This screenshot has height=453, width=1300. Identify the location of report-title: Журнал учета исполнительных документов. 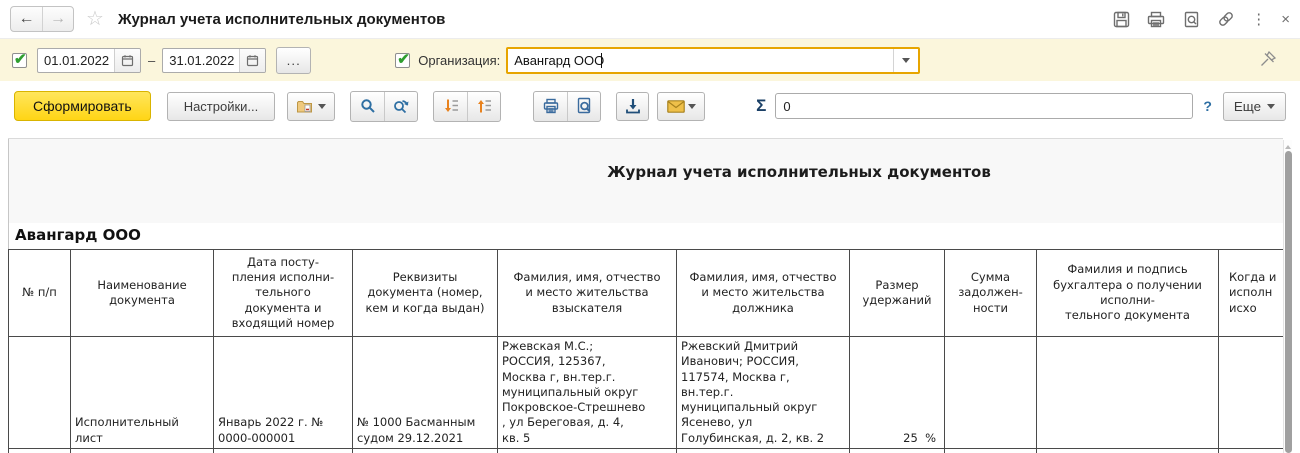
(799, 172).